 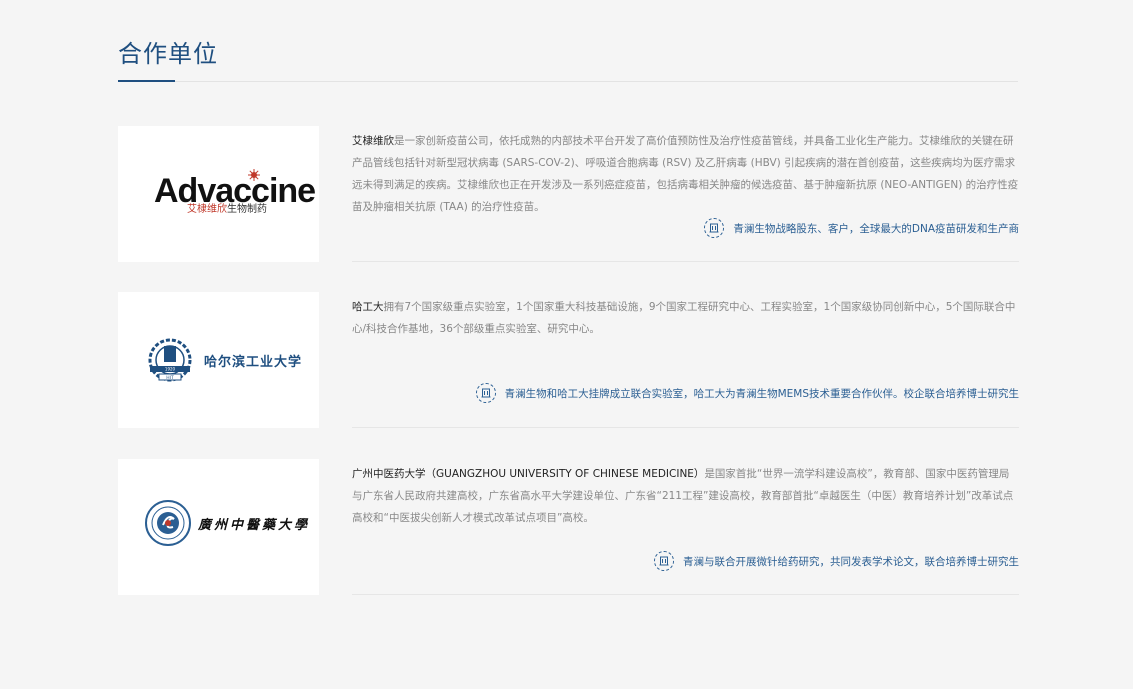 What do you see at coordinates (170, 369) in the screenshot?
I see `svg-text: 1920` at bounding box center [170, 369].